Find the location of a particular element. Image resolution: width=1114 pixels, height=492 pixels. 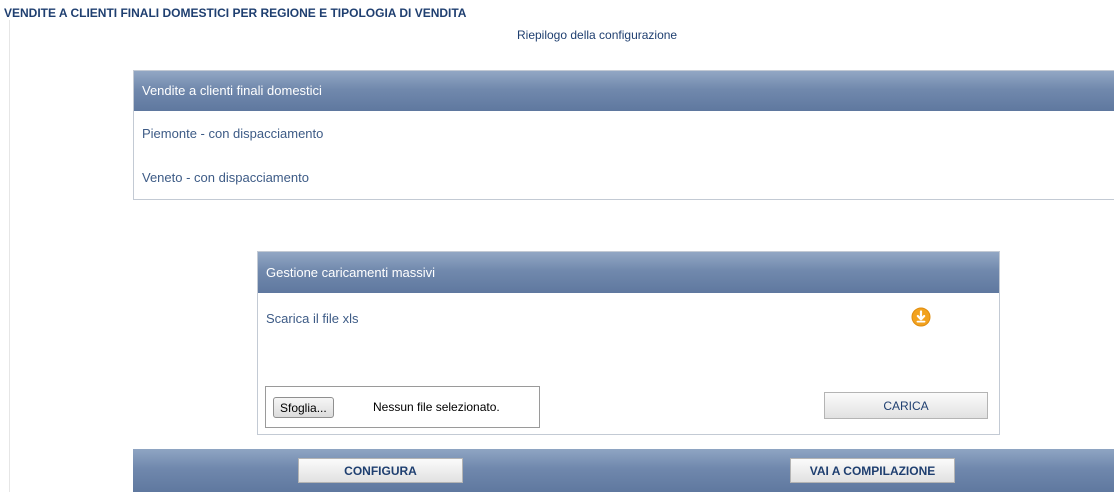

summary-item-veneto: Veneto - con dispacciamento is located at coordinates (225, 177).